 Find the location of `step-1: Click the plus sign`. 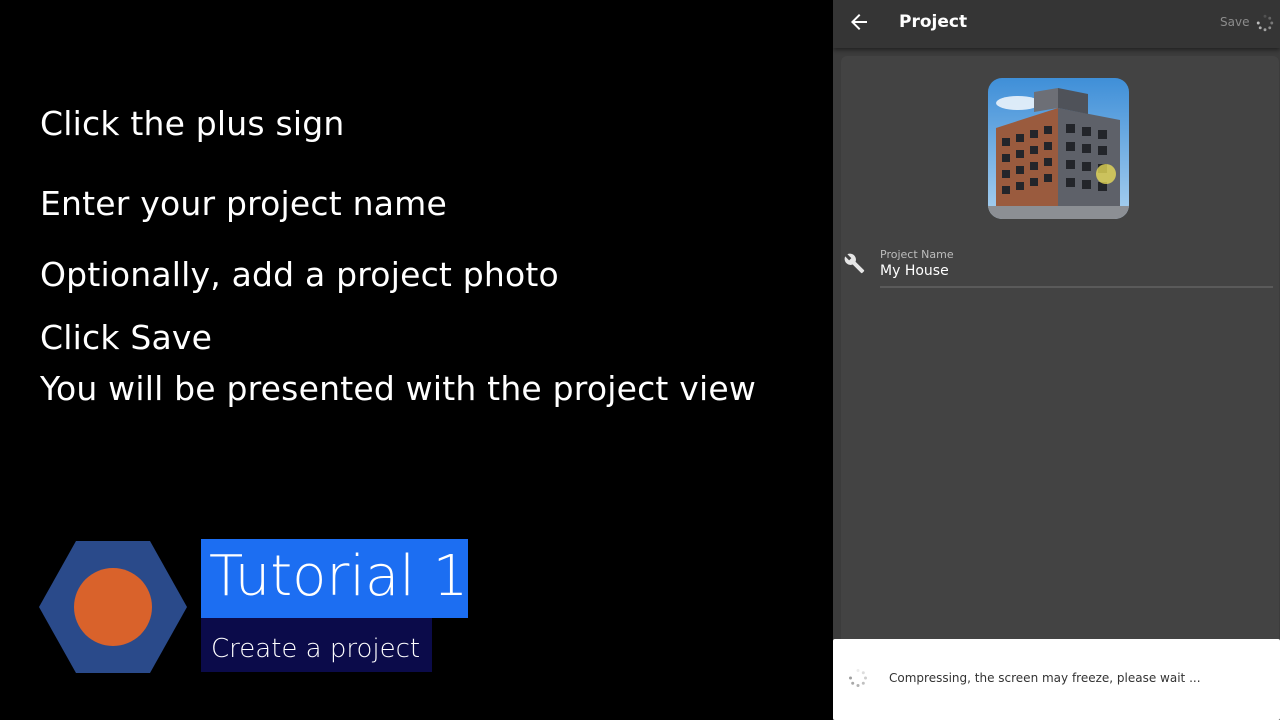

step-1: Click the plus sign is located at coordinates (192, 123).